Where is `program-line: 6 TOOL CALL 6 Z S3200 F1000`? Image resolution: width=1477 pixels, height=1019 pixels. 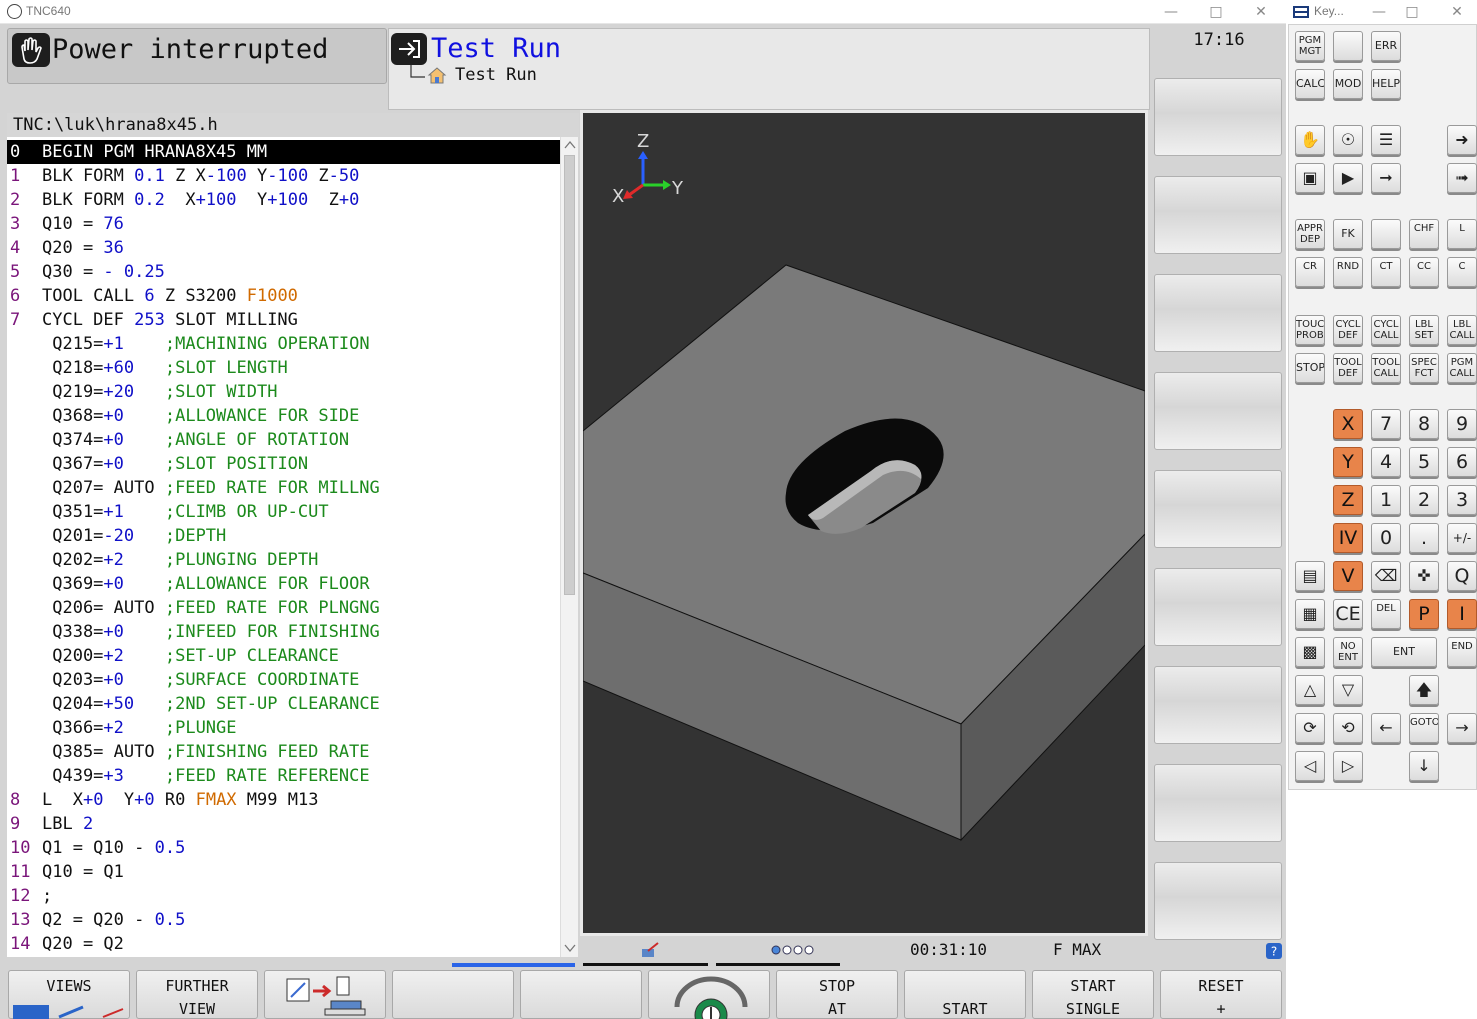
program-line: 6 TOOL CALL 6 Z S3200 F1000 is located at coordinates (283, 296).